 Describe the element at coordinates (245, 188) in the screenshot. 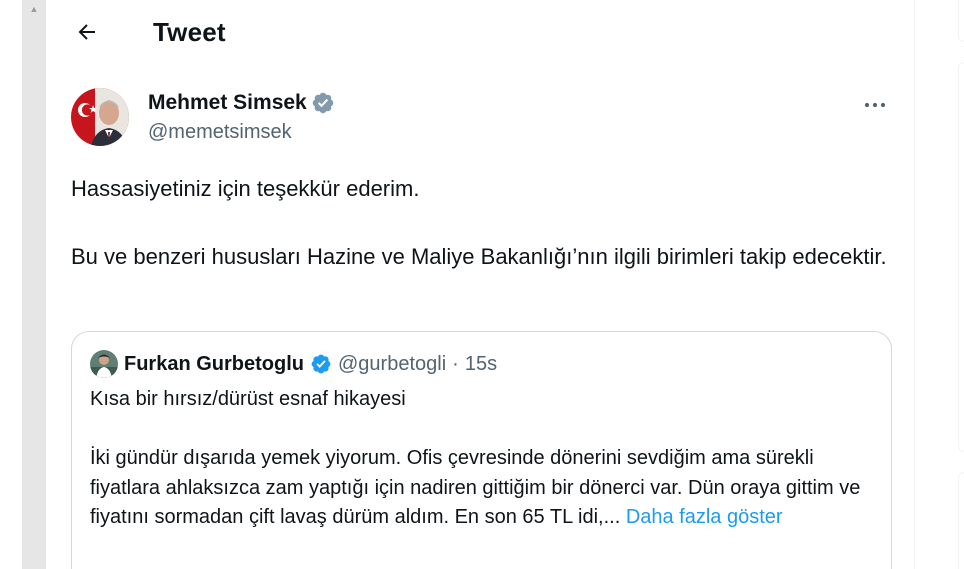

I see `tweet-paragraph: Hassasiyetiniz için teşekkür ederim.` at that location.